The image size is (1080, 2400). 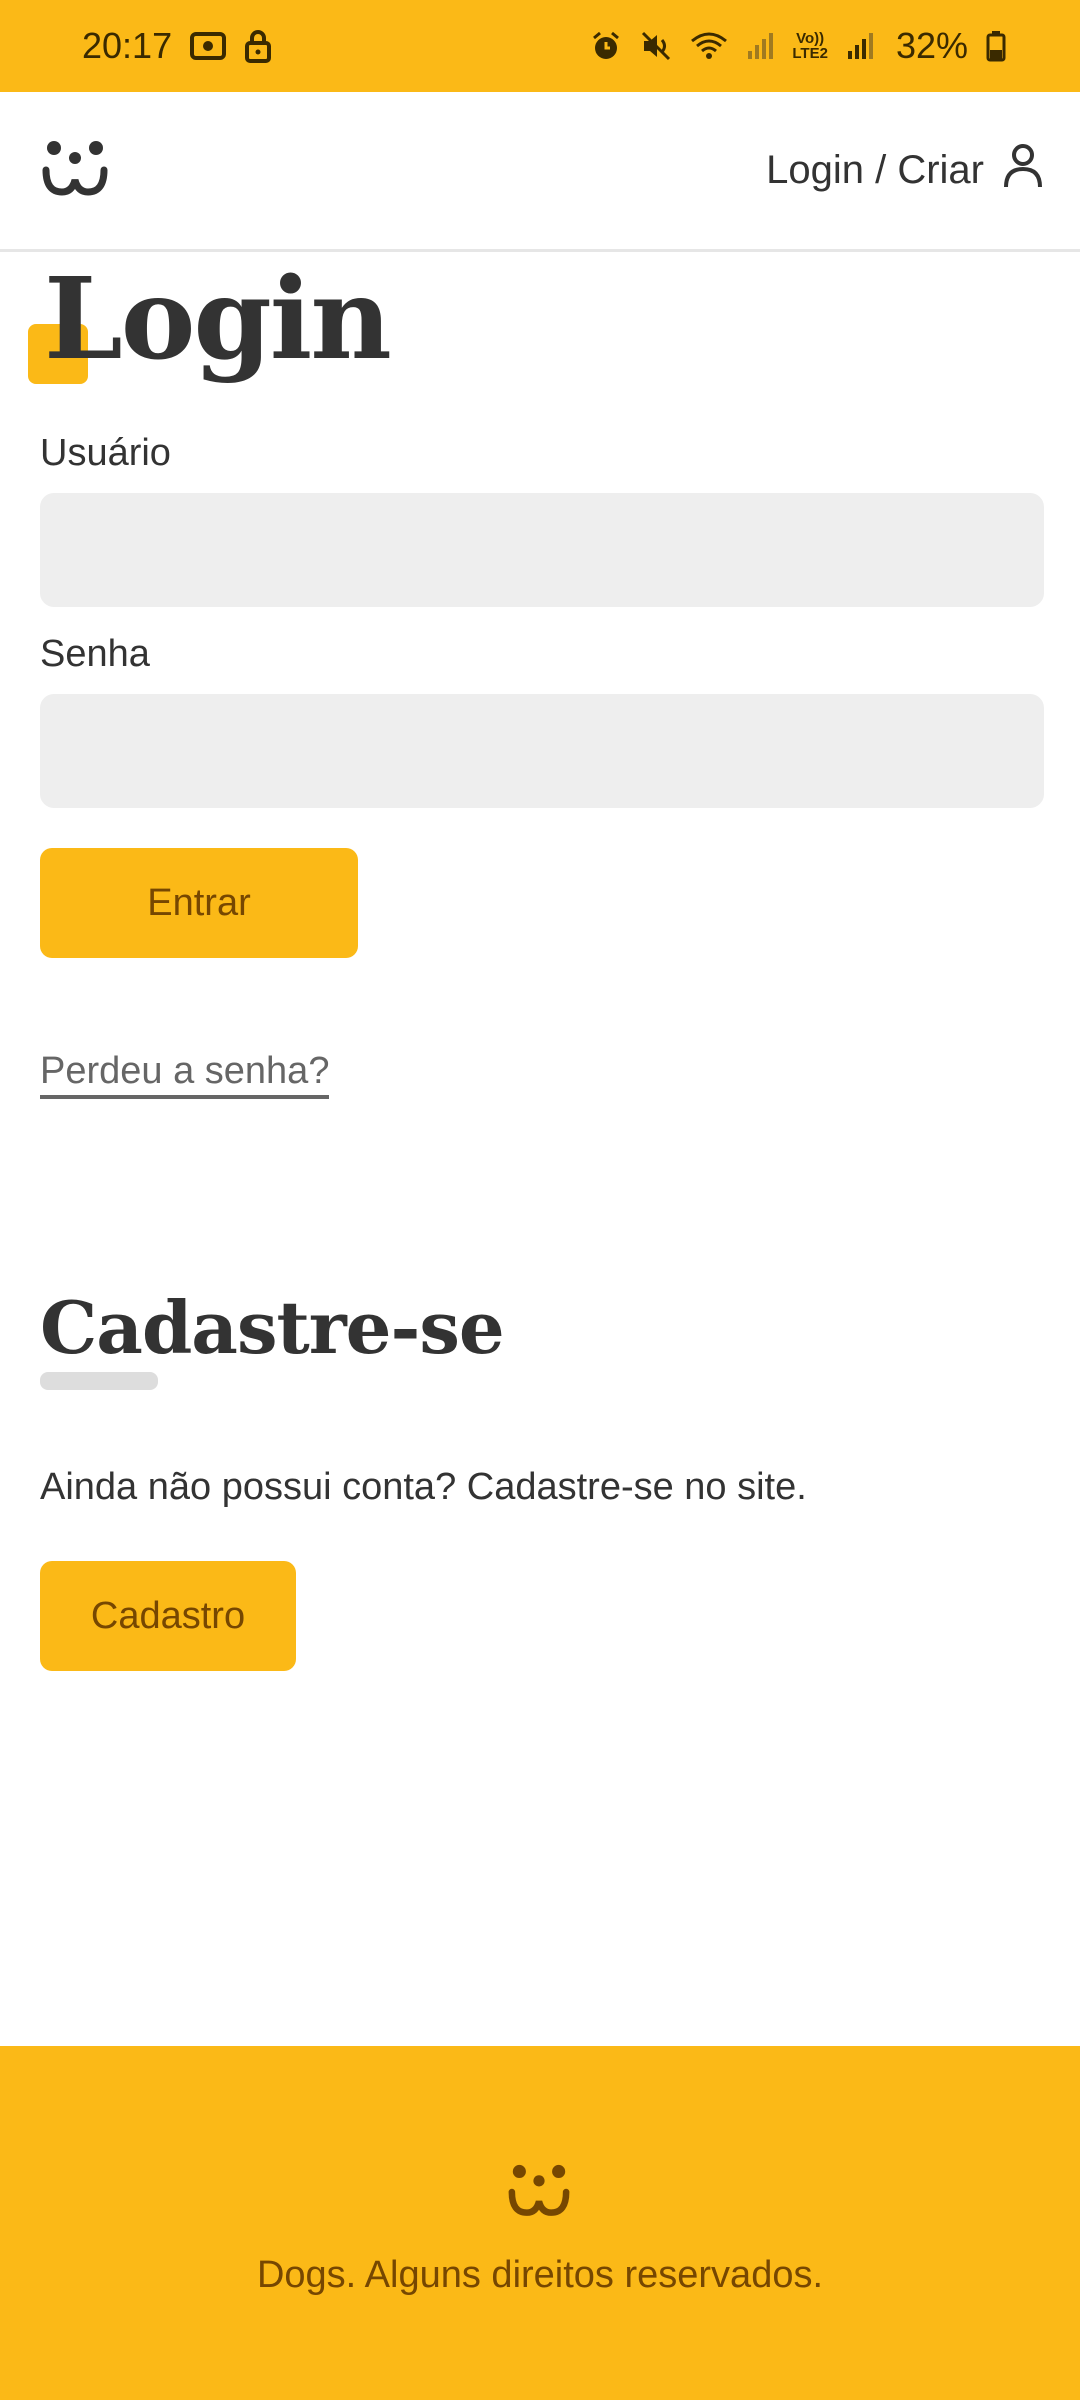 I want to click on login-submit-button: Entrar, so click(x=199, y=903).